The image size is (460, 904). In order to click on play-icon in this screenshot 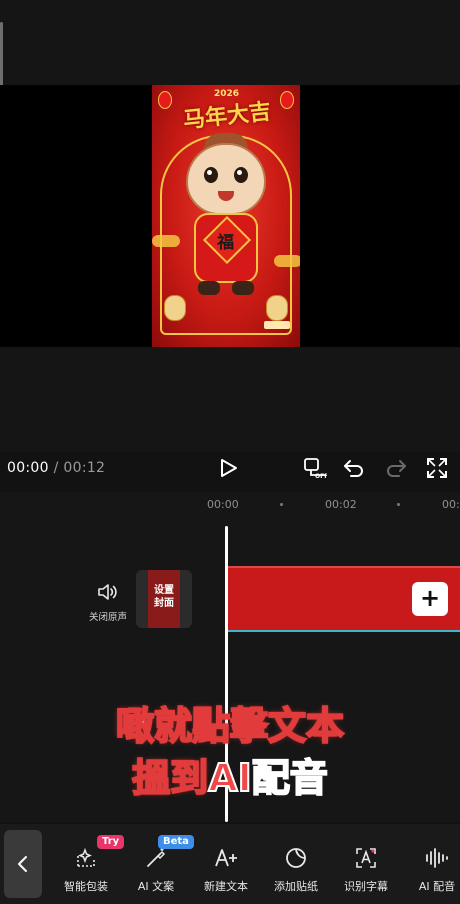, I will do `click(228, 468)`.